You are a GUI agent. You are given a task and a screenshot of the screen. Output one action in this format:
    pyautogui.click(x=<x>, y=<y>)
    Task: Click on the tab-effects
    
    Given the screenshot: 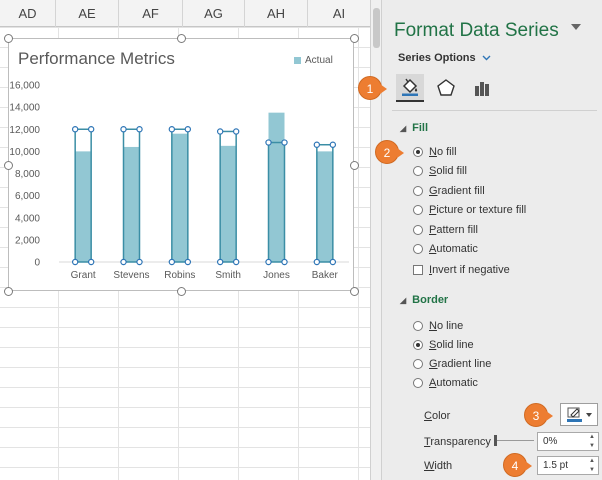 What is the action you would take?
    pyautogui.click(x=446, y=88)
    